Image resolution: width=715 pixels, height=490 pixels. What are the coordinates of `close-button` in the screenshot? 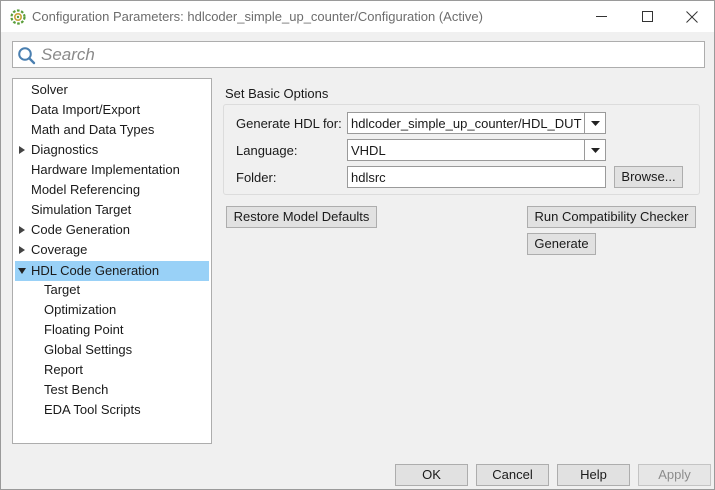 It's located at (692, 16).